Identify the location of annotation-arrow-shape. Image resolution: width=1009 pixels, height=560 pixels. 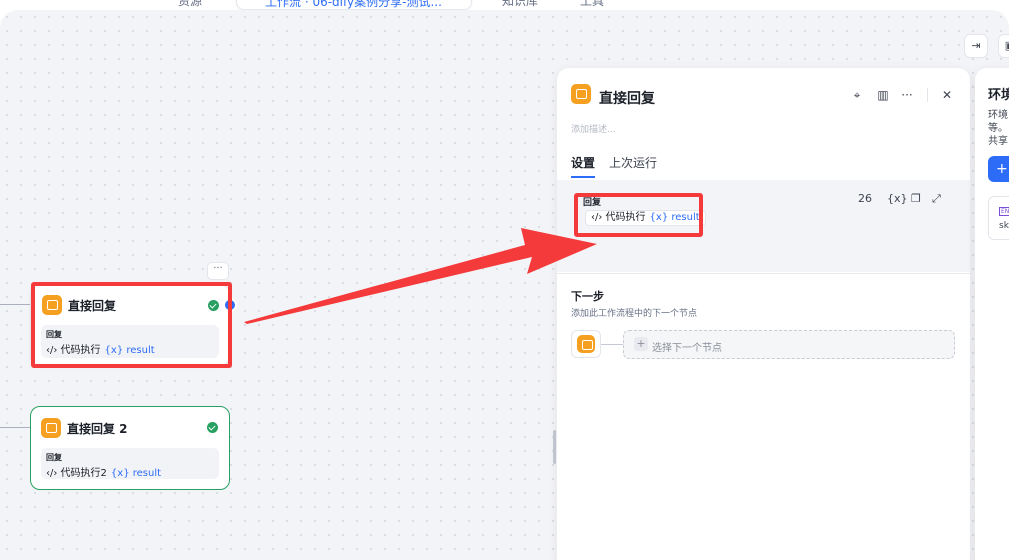
(420, 276).